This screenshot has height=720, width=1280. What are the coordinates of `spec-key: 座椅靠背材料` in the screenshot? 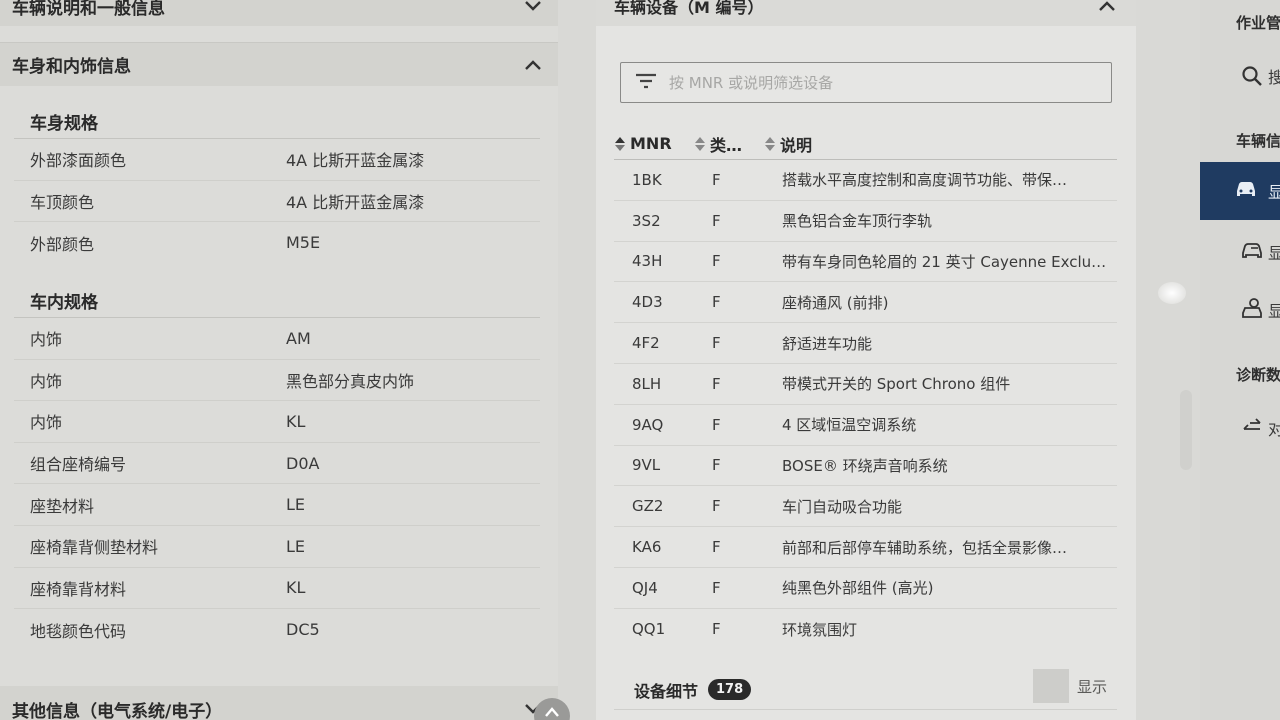 It's located at (78, 589).